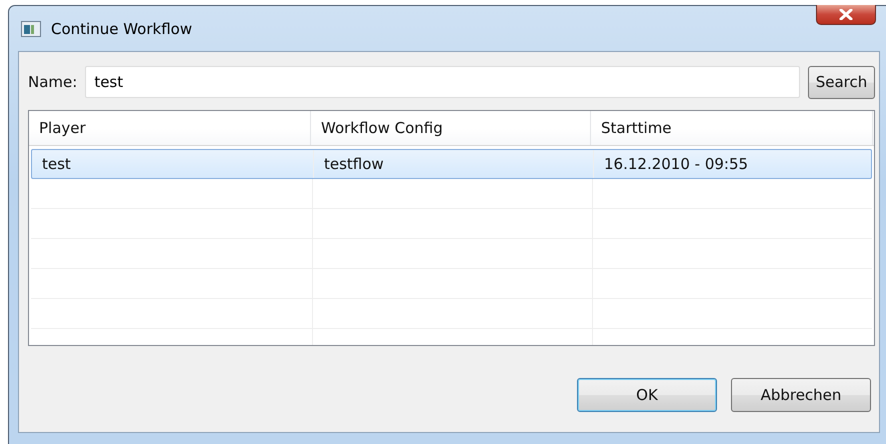 The image size is (886, 444). I want to click on name-field: test, so click(442, 82).